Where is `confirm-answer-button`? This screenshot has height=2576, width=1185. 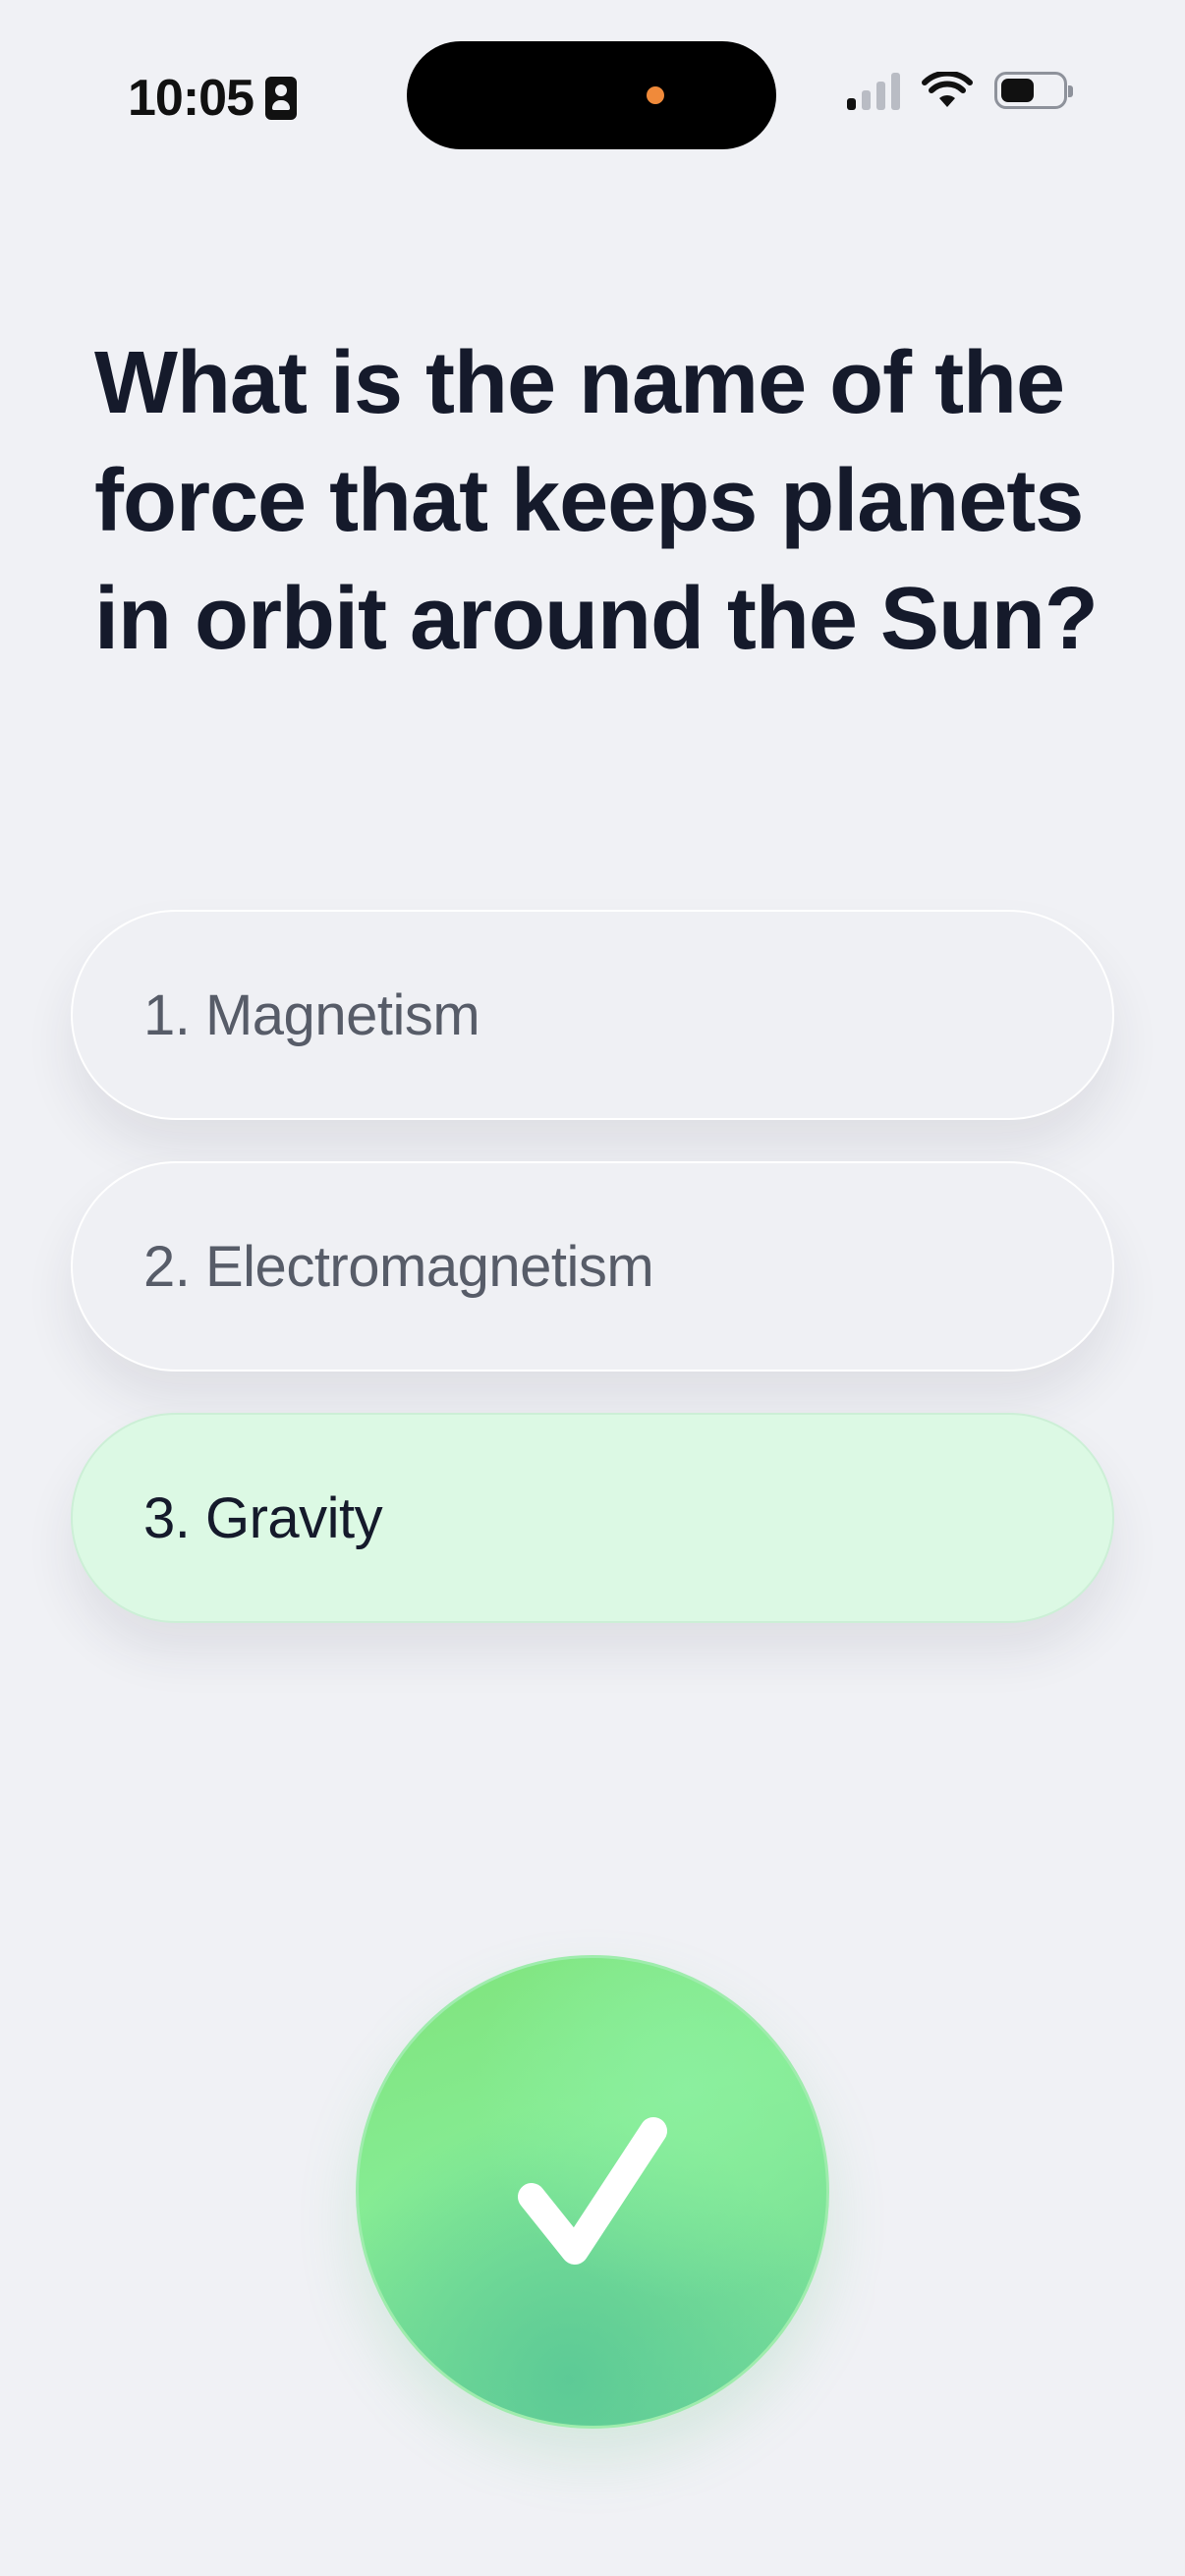
confirm-answer-button is located at coordinates (592, 2192).